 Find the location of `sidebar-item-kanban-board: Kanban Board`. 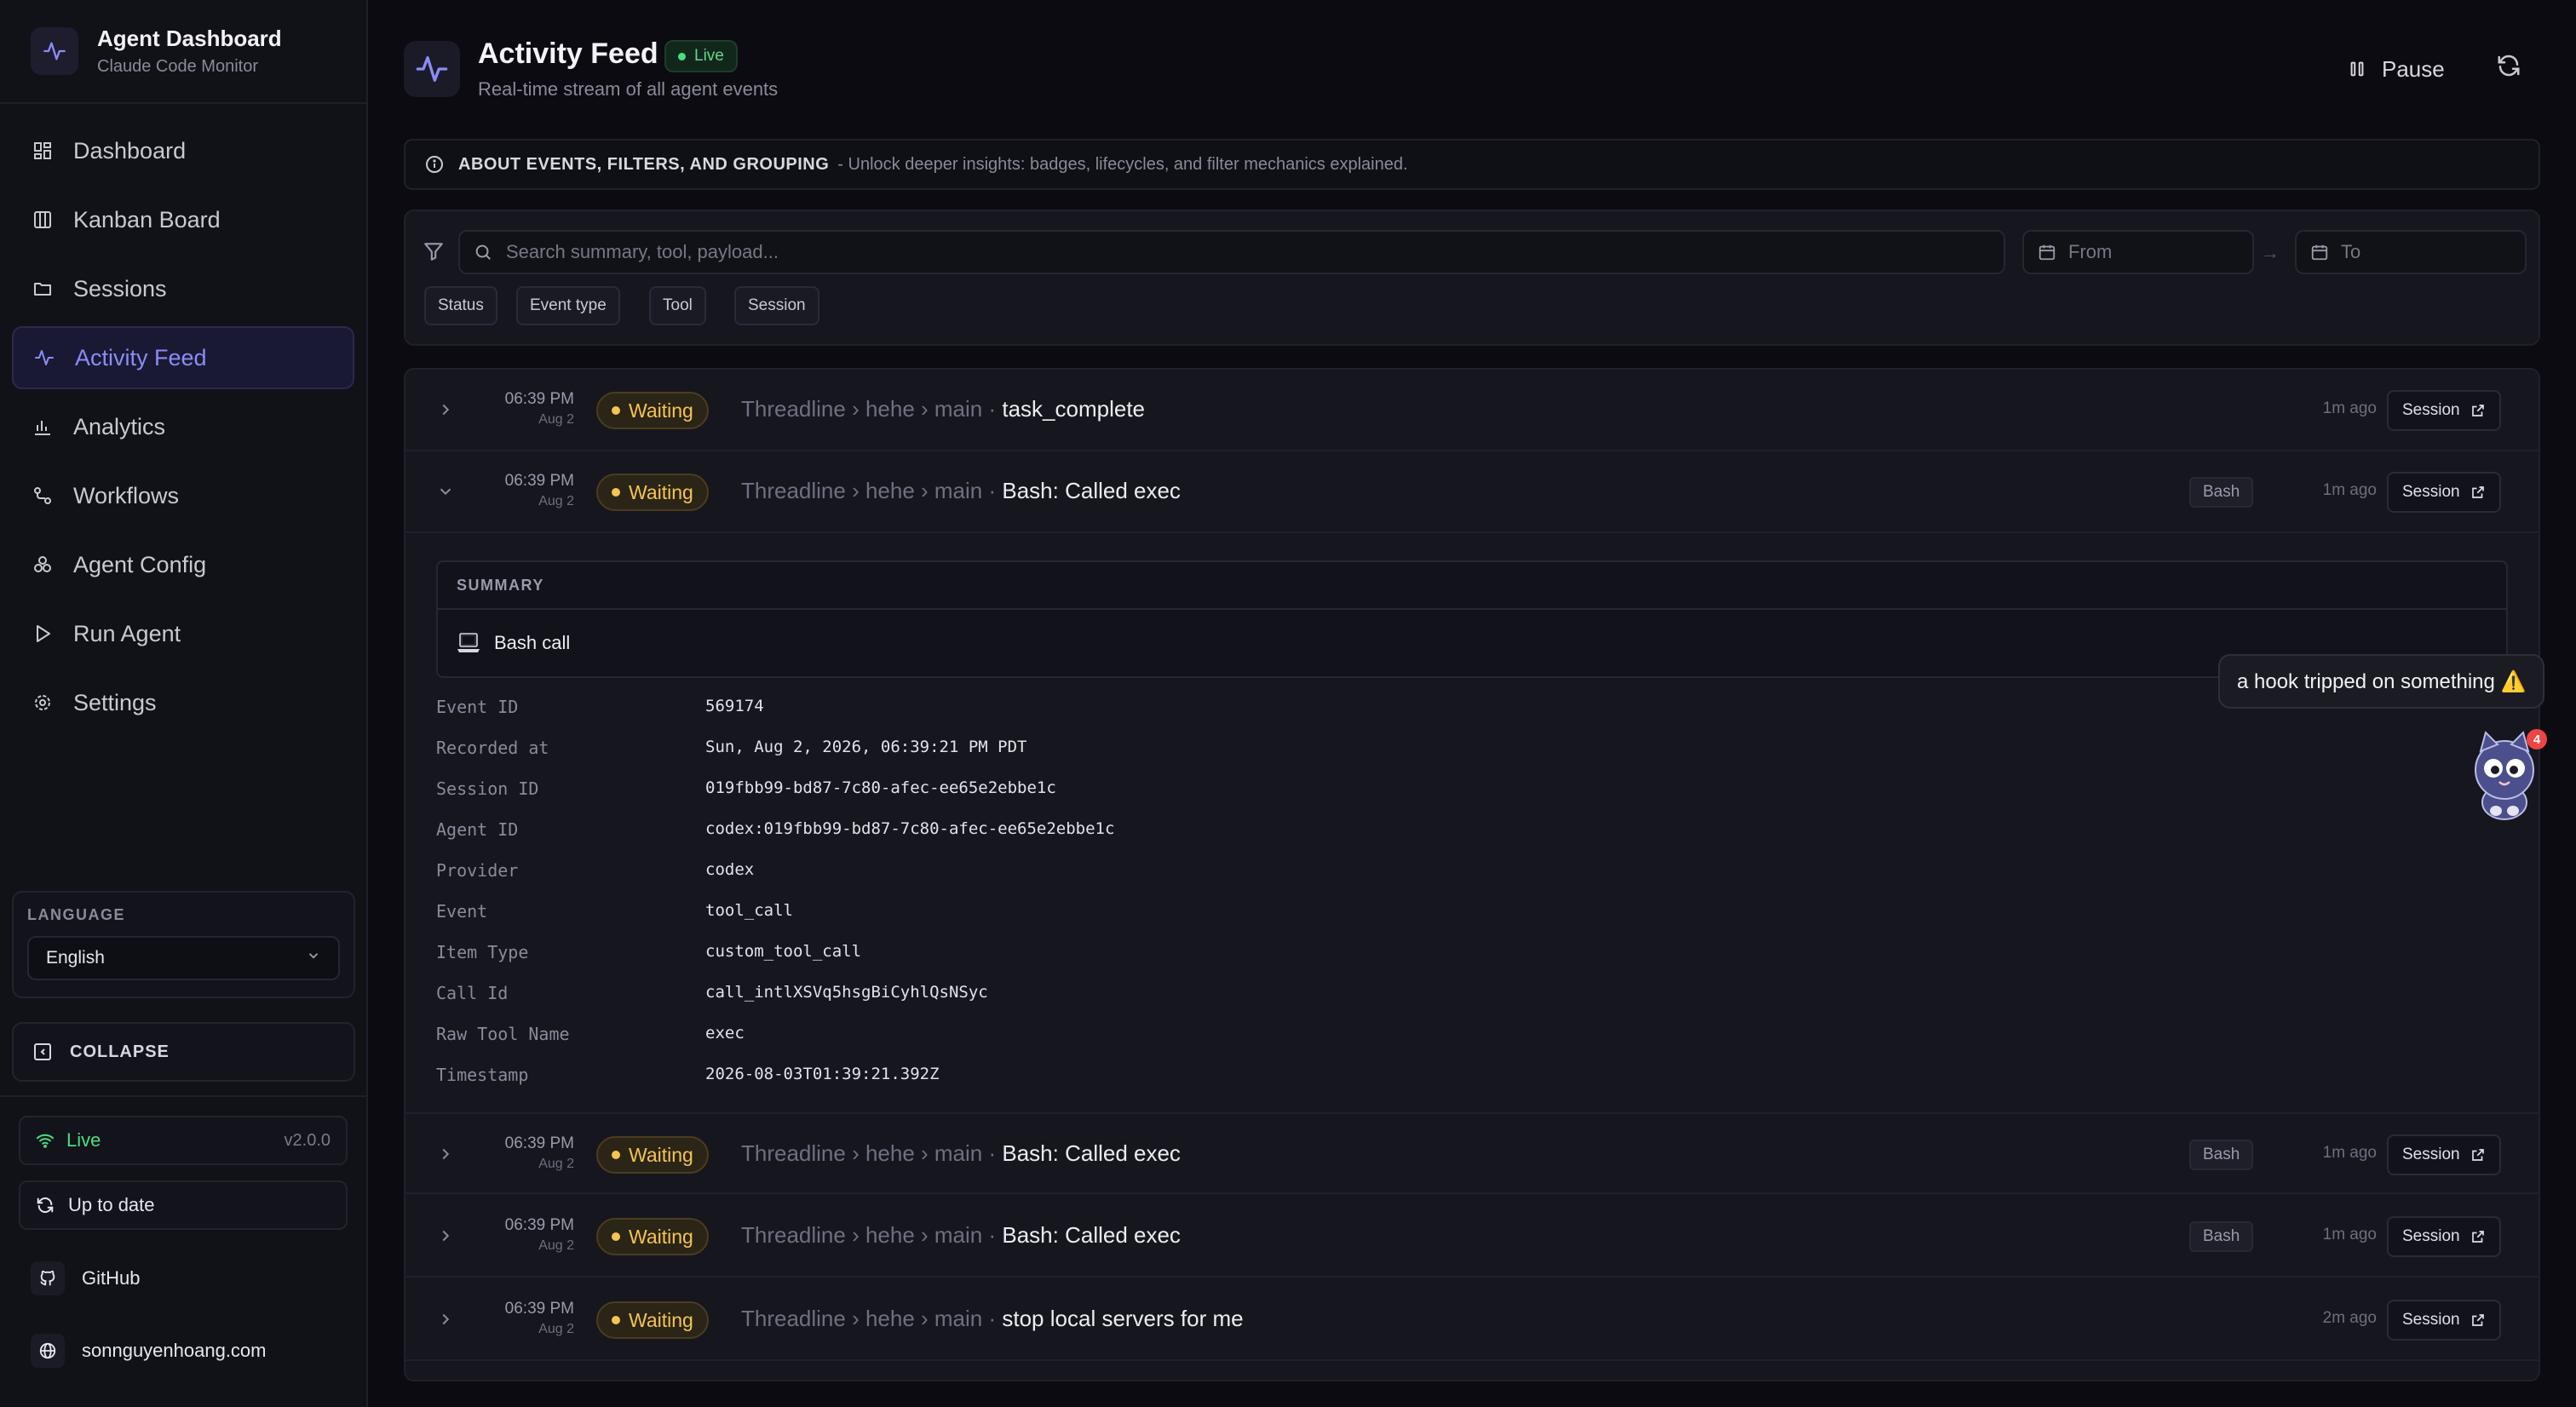

sidebar-item-kanban-board: Kanban Board is located at coordinates (183, 219).